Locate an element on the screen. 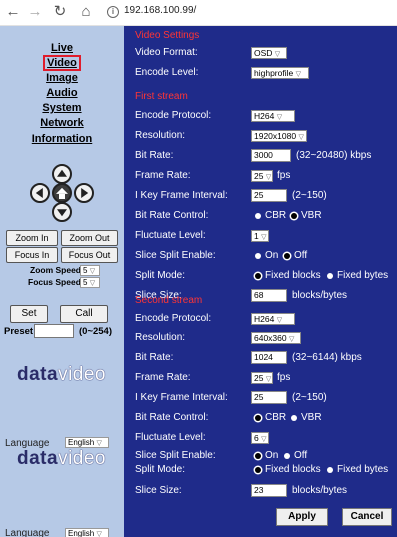  ss-protocol-select: H264 ▽ is located at coordinates (273, 319).